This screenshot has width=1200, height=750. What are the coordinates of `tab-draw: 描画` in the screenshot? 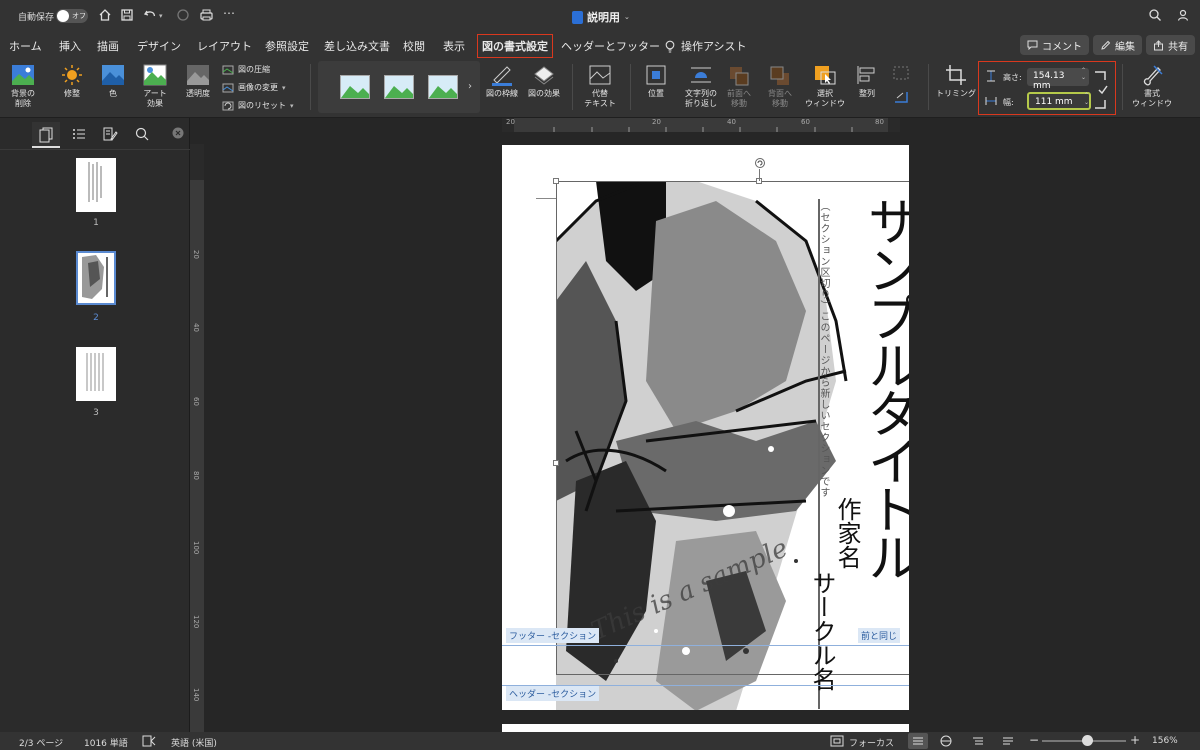 It's located at (108, 46).